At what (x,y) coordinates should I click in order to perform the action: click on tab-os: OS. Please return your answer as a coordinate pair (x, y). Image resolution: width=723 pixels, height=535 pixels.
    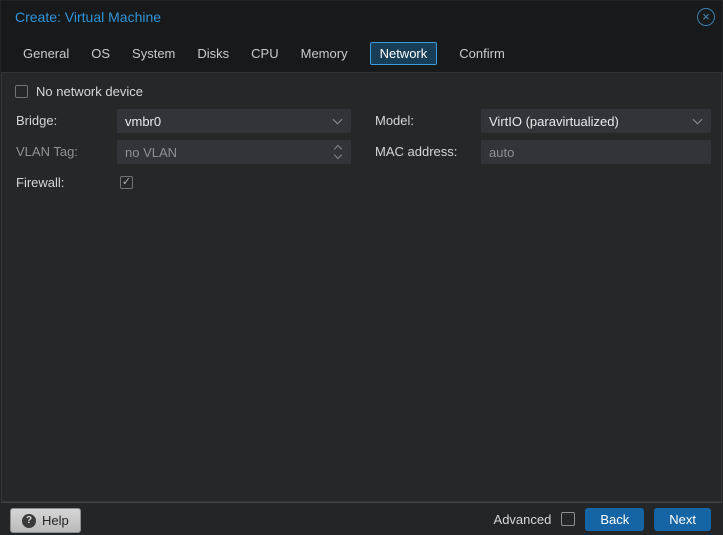
    Looking at the image, I should click on (100, 53).